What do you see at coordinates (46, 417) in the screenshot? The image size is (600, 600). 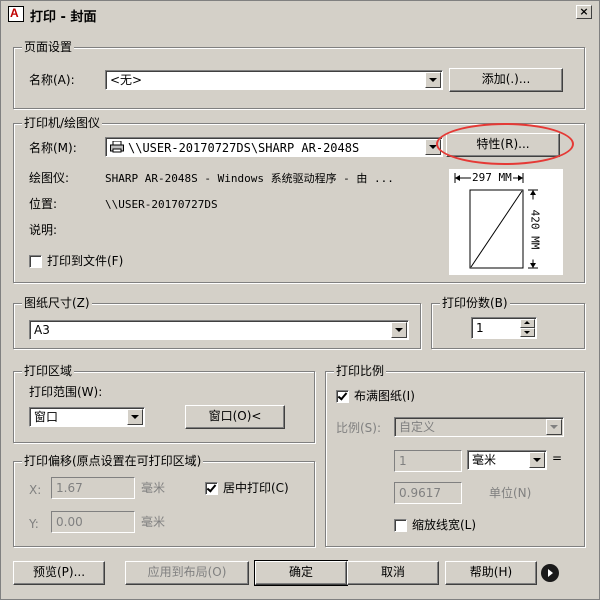 I see `print-range-value: 窗口` at bounding box center [46, 417].